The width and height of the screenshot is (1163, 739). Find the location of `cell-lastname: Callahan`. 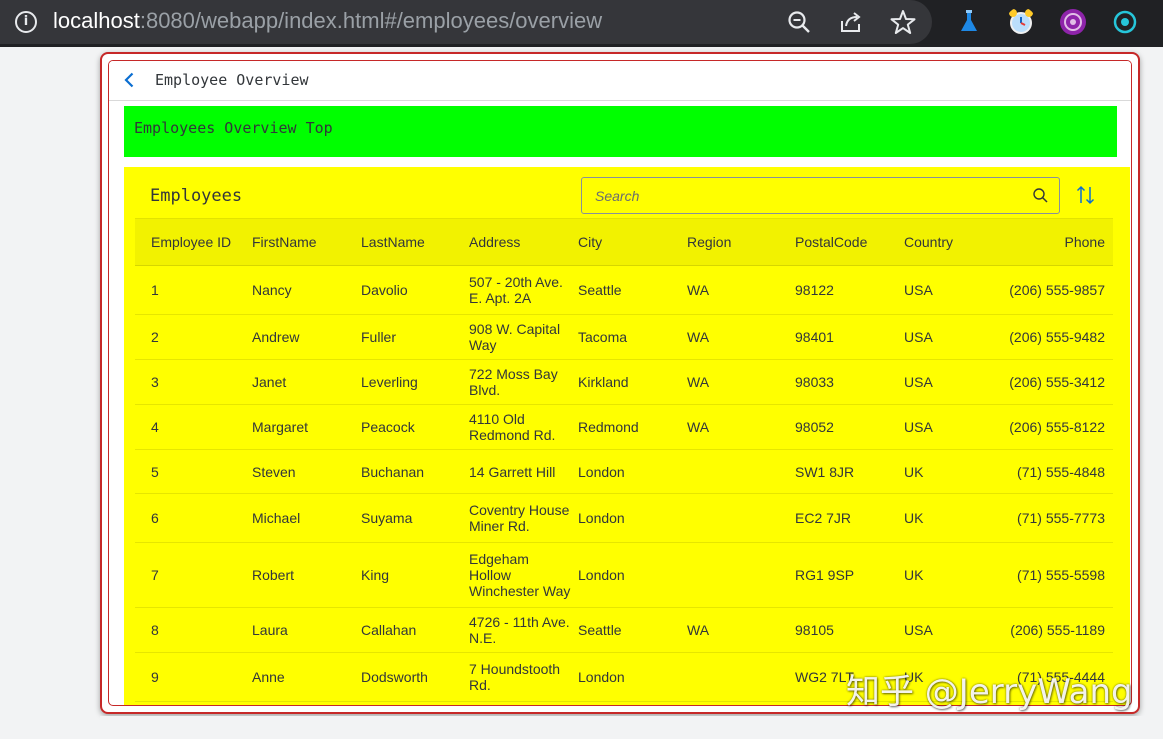

cell-lastname: Callahan is located at coordinates (389, 630).